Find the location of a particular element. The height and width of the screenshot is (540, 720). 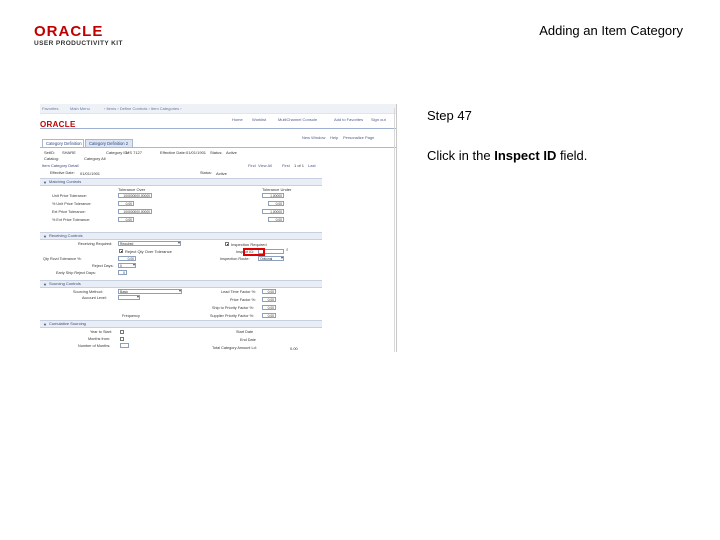

supplier-priority-input: 0.00 is located at coordinates (269, 315).